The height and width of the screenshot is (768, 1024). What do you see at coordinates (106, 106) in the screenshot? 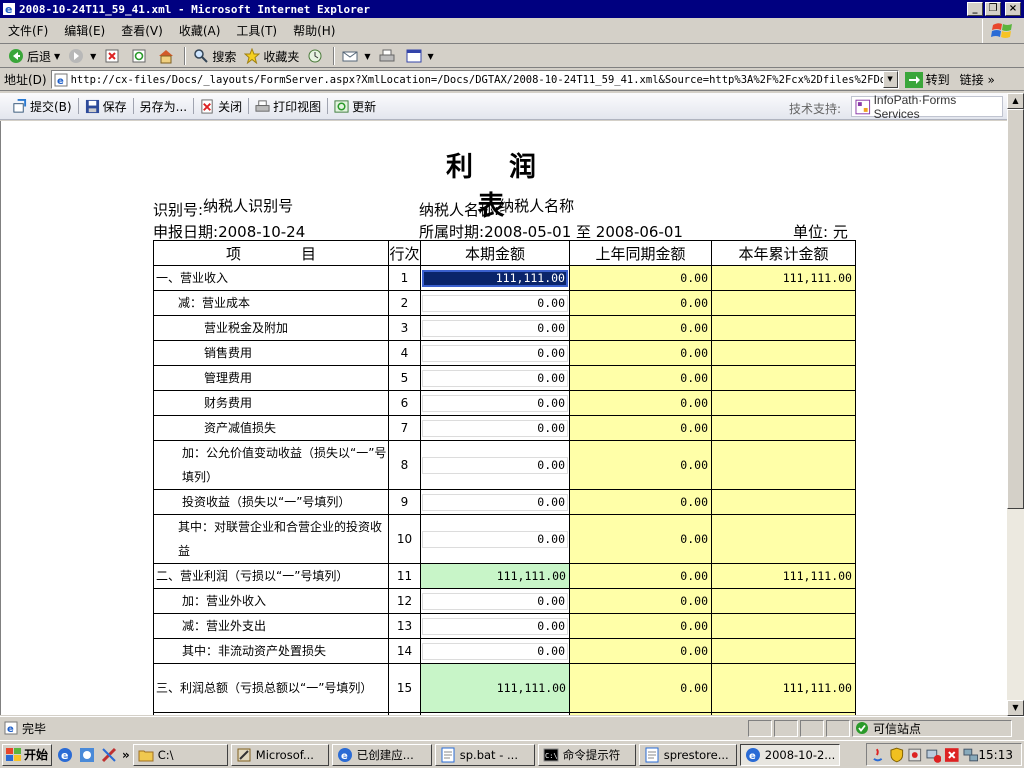
I see `save-button: 保存` at bounding box center [106, 106].